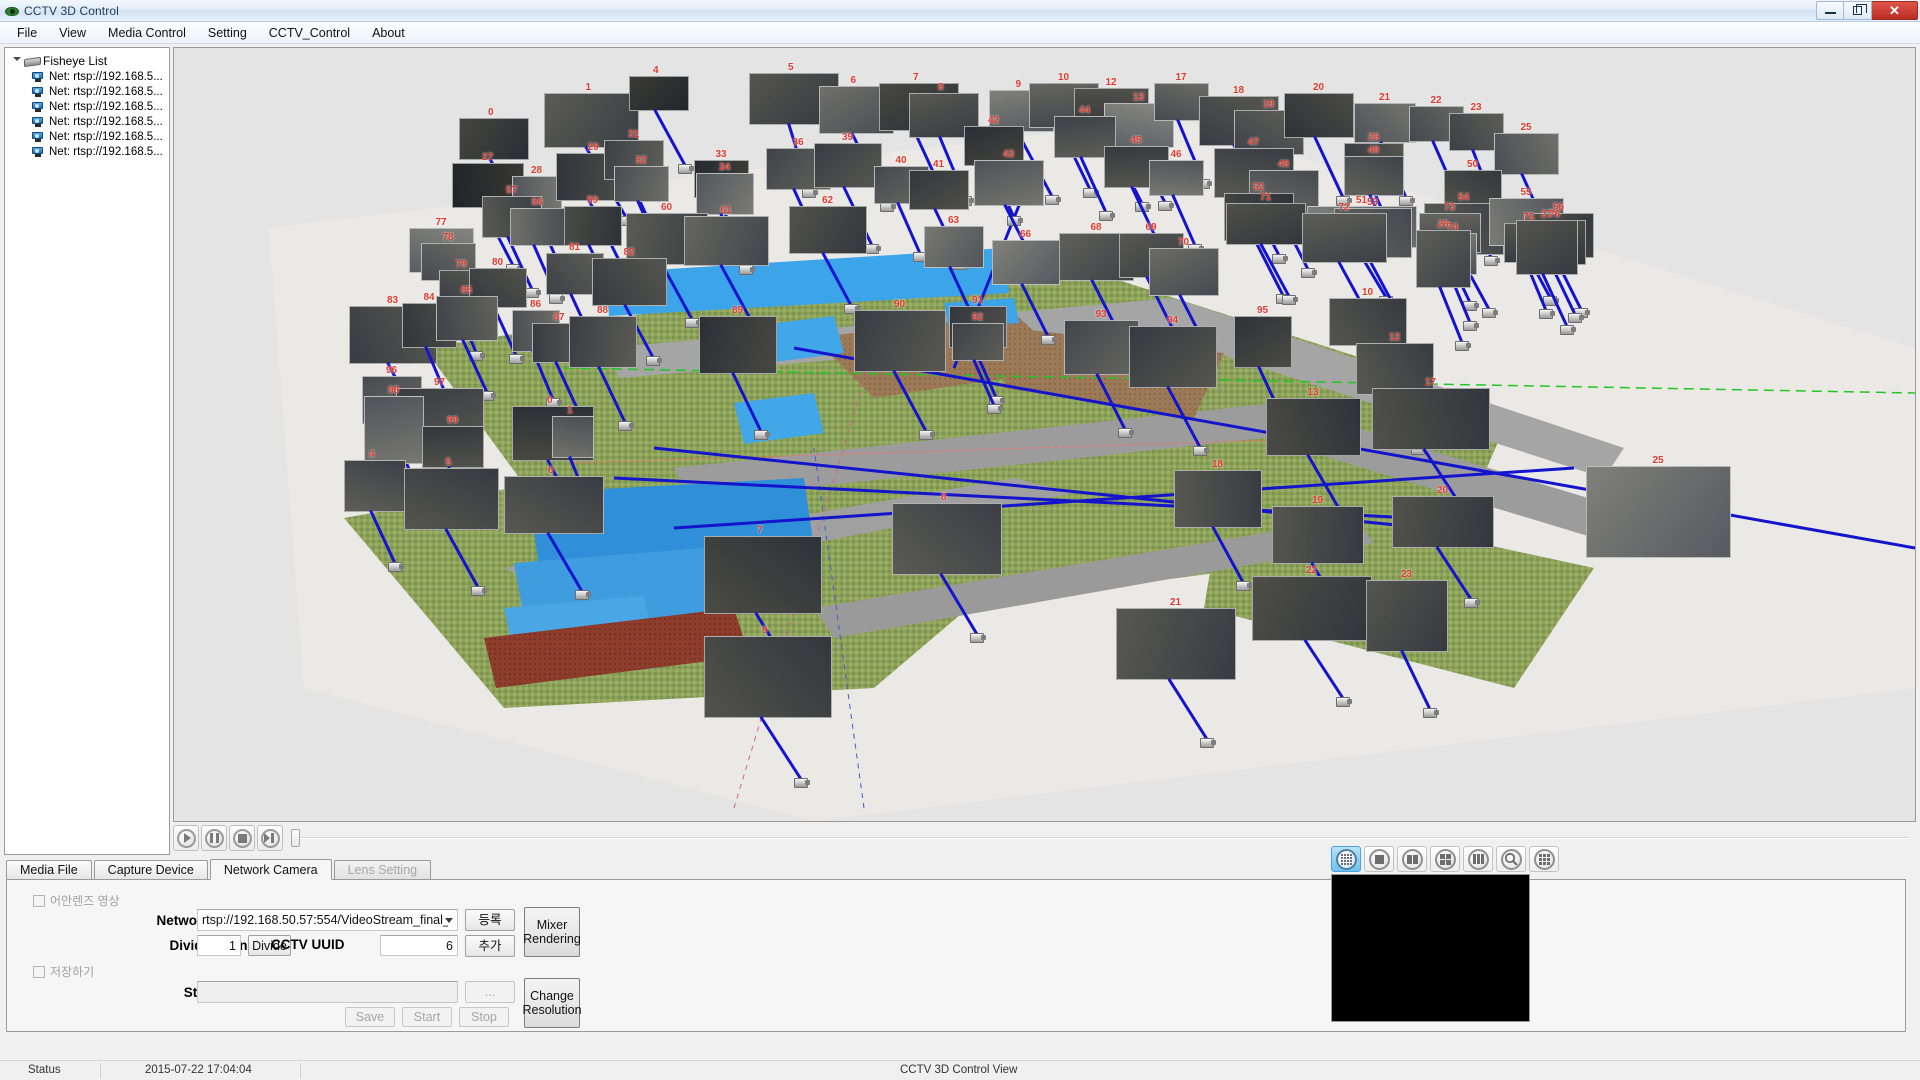 Image resolution: width=1920 pixels, height=1080 pixels. What do you see at coordinates (327, 992) in the screenshot?
I see `storage-path-input` at bounding box center [327, 992].